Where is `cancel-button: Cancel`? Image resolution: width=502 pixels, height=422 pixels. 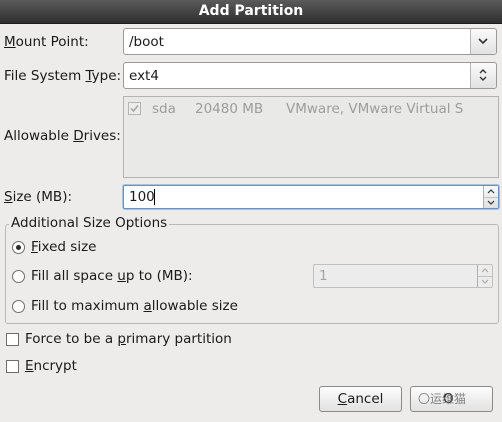
cancel-button: Cancel is located at coordinates (360, 399).